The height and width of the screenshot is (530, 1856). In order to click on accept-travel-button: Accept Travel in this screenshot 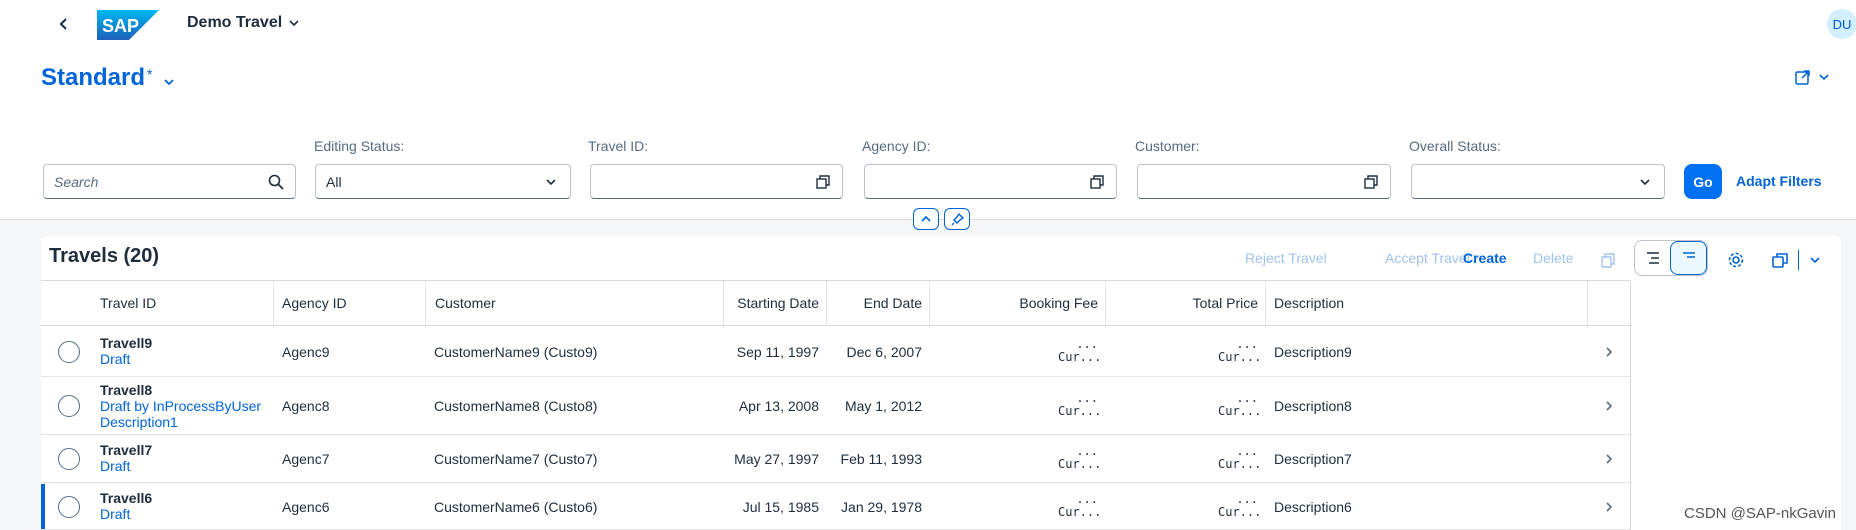, I will do `click(1427, 258)`.